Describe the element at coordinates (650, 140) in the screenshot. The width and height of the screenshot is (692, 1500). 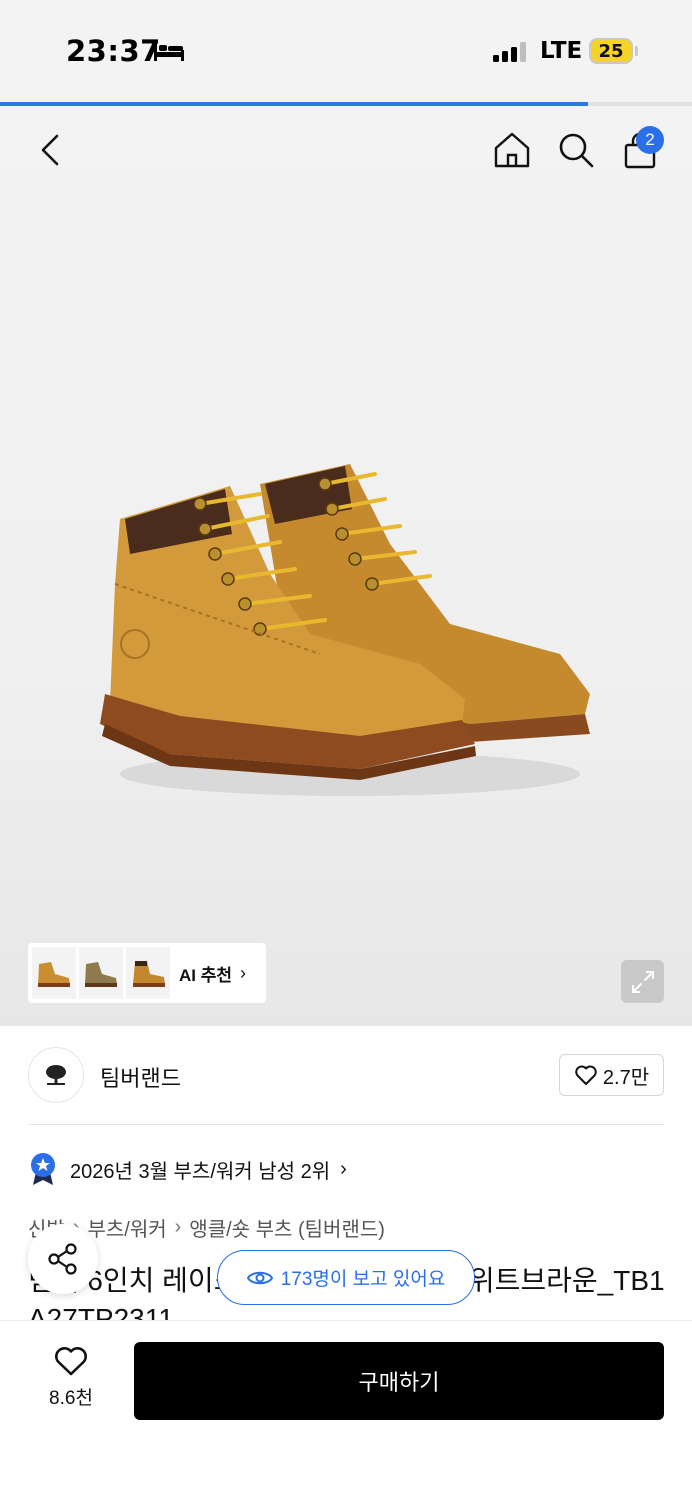
I see `cart-count-badge: 2` at that location.